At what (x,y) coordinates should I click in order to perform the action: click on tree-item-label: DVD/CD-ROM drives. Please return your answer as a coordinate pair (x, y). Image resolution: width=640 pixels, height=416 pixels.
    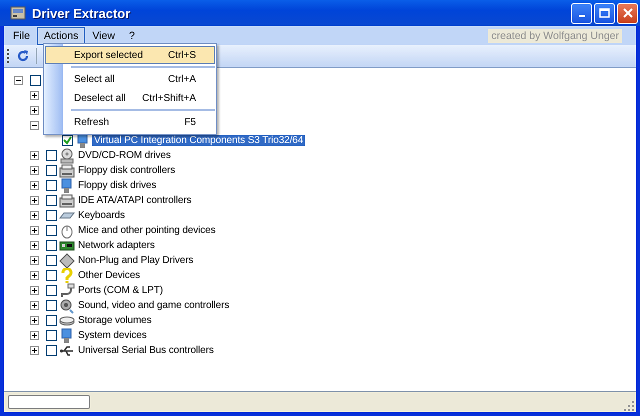
    Looking at the image, I should click on (124, 155).